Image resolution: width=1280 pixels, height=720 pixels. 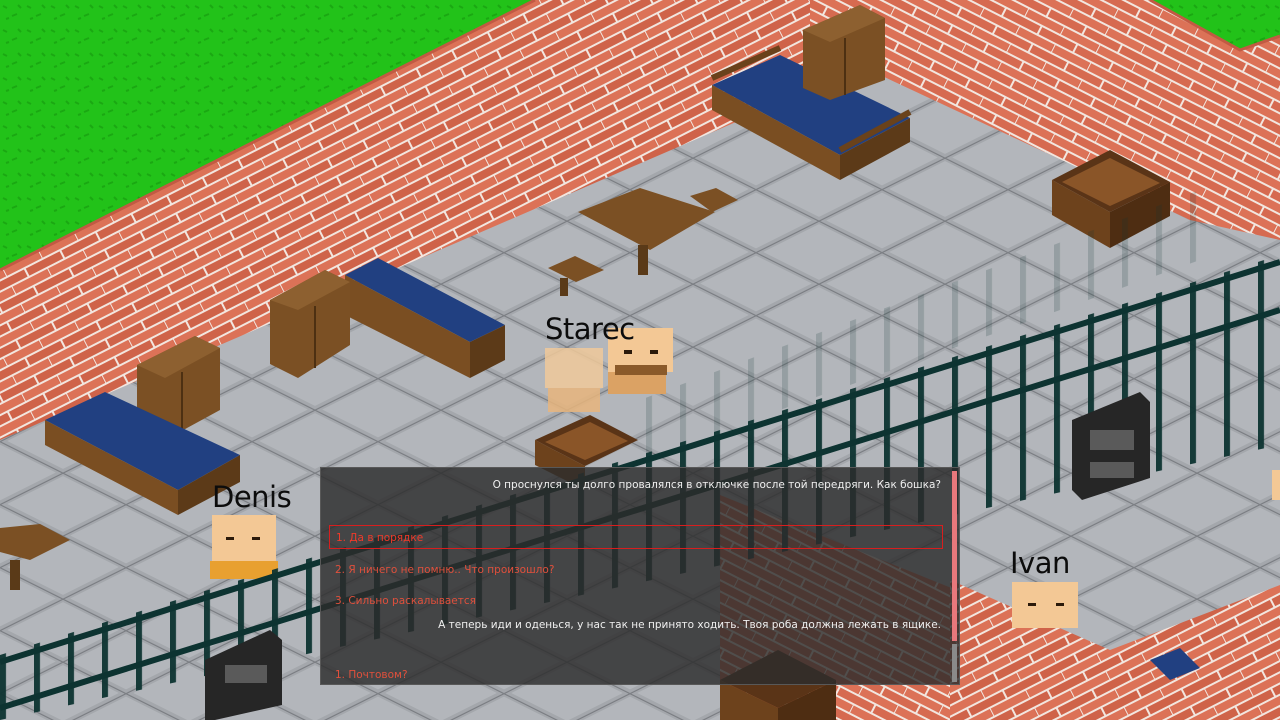 What do you see at coordinates (636, 601) in the screenshot?
I see `dialog-option-3: 3. Сильно раскалывается` at bounding box center [636, 601].